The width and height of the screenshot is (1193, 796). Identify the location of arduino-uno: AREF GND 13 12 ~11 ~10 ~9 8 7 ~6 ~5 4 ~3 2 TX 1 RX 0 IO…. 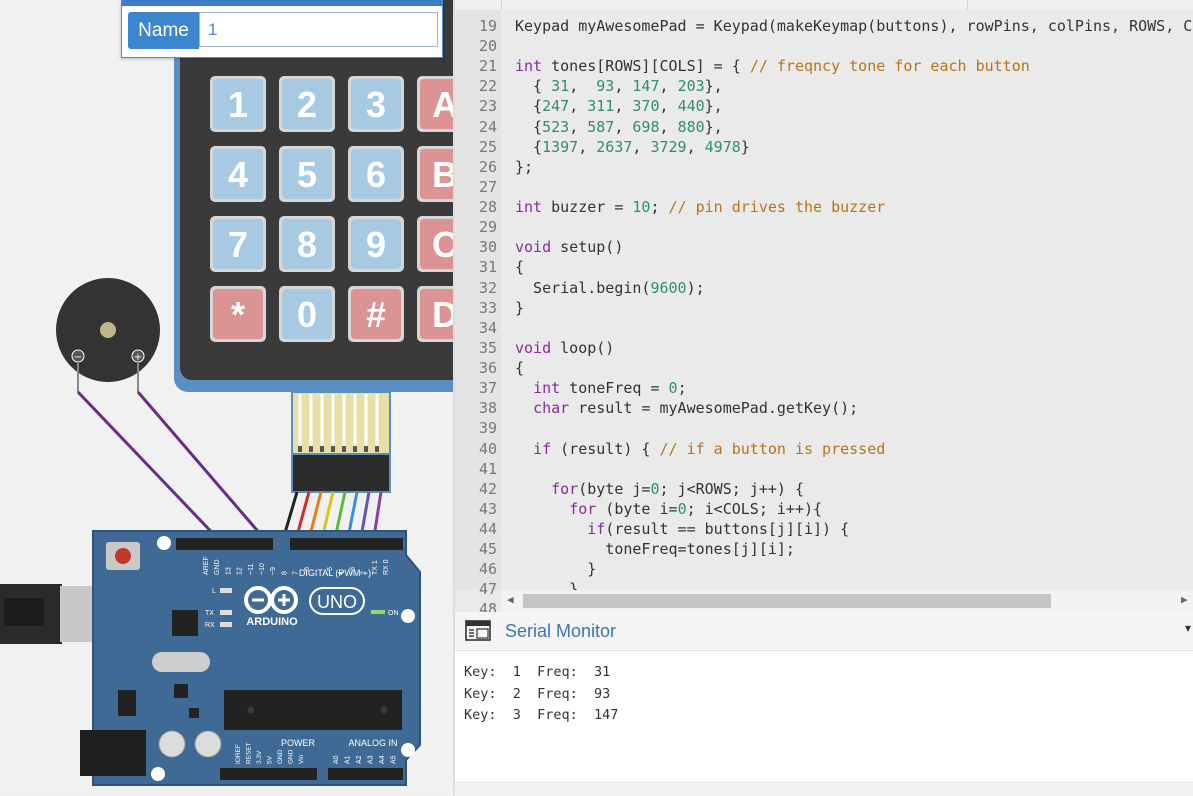
(250, 658).